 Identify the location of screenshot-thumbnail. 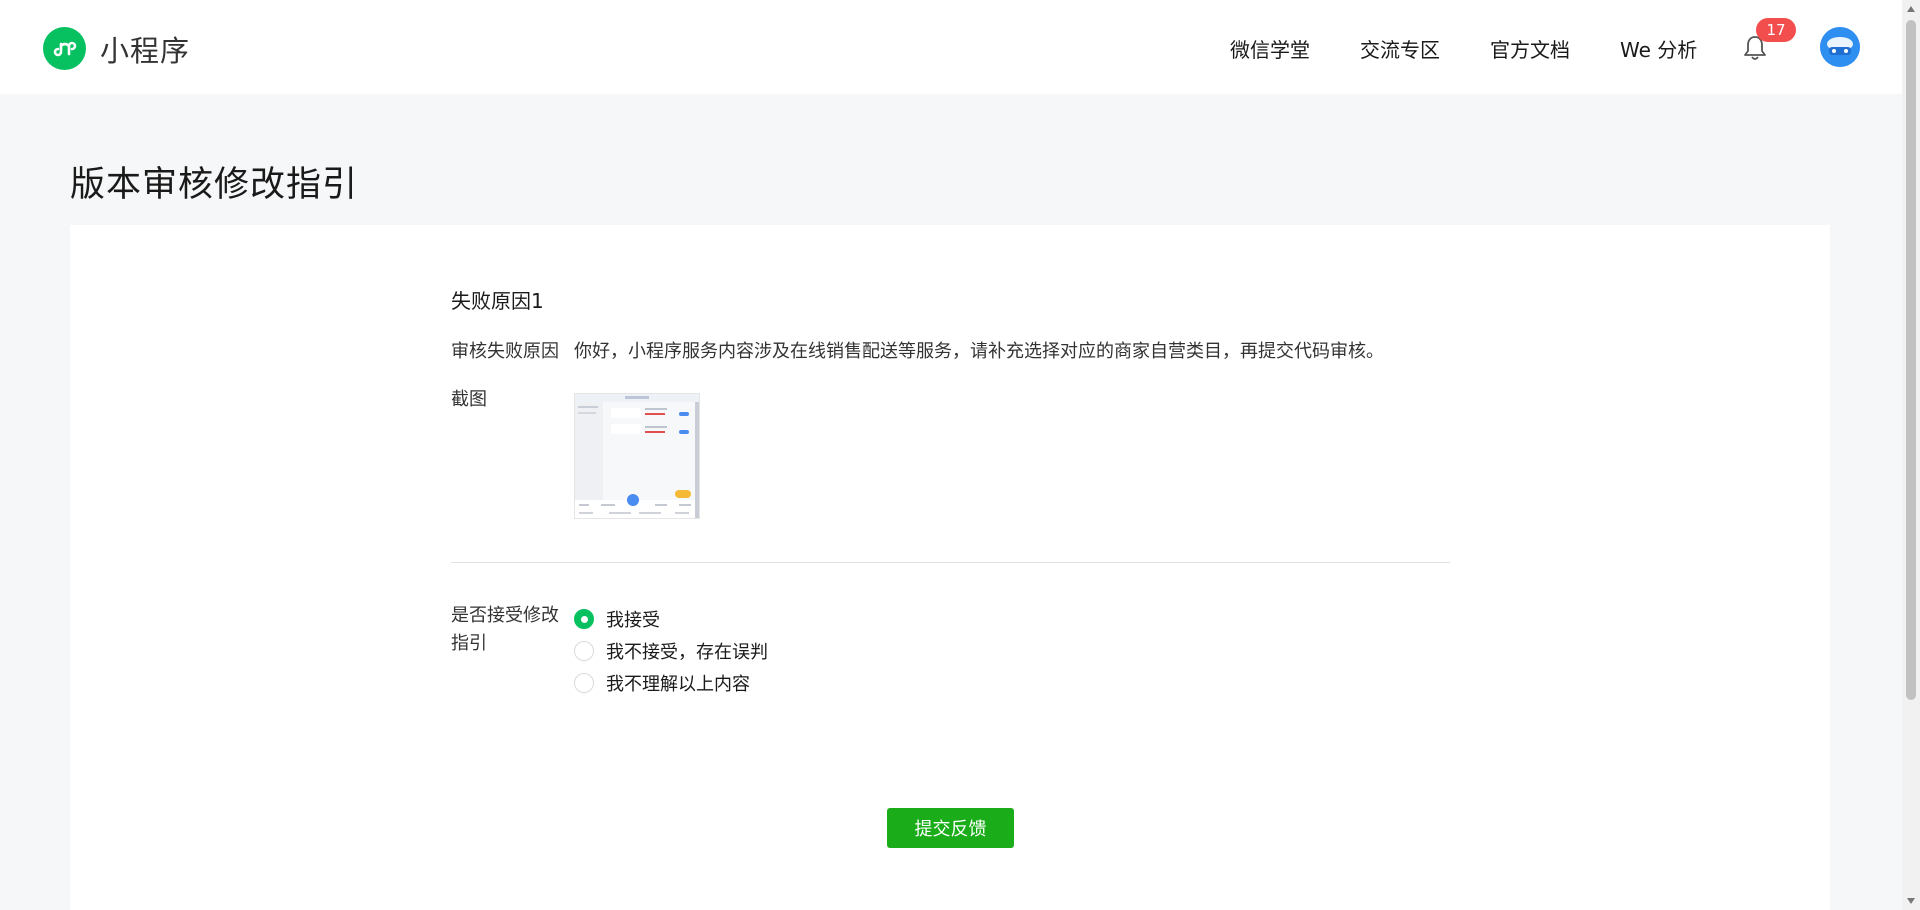
(637, 456).